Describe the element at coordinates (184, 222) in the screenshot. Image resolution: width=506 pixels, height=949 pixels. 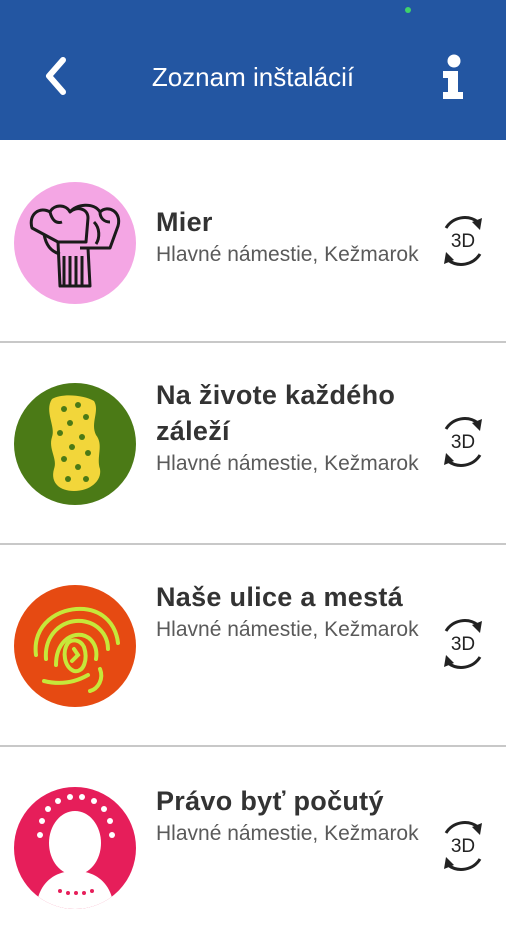
I see `item-title: Mier` at that location.